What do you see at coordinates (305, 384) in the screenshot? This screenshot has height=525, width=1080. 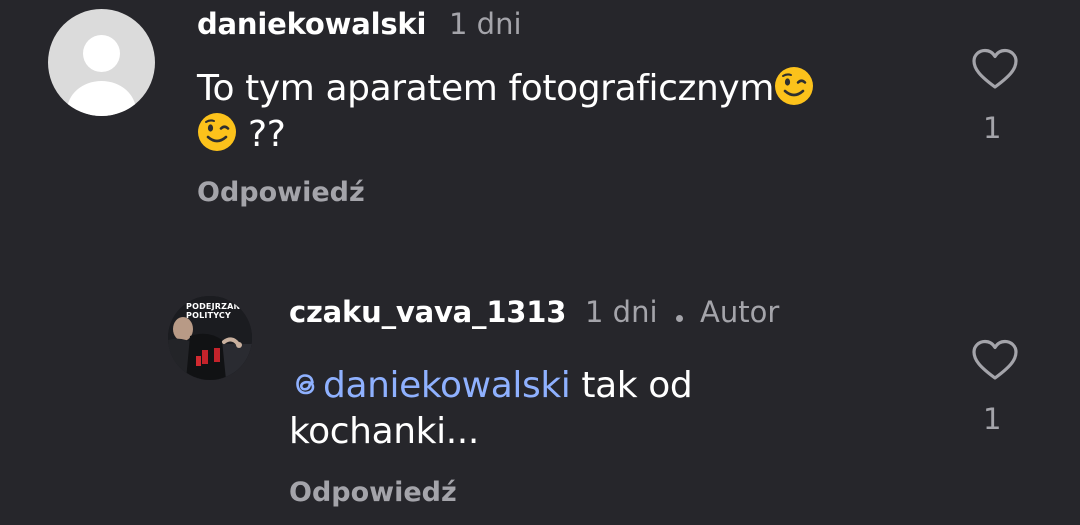 I see `threads-icon` at bounding box center [305, 384].